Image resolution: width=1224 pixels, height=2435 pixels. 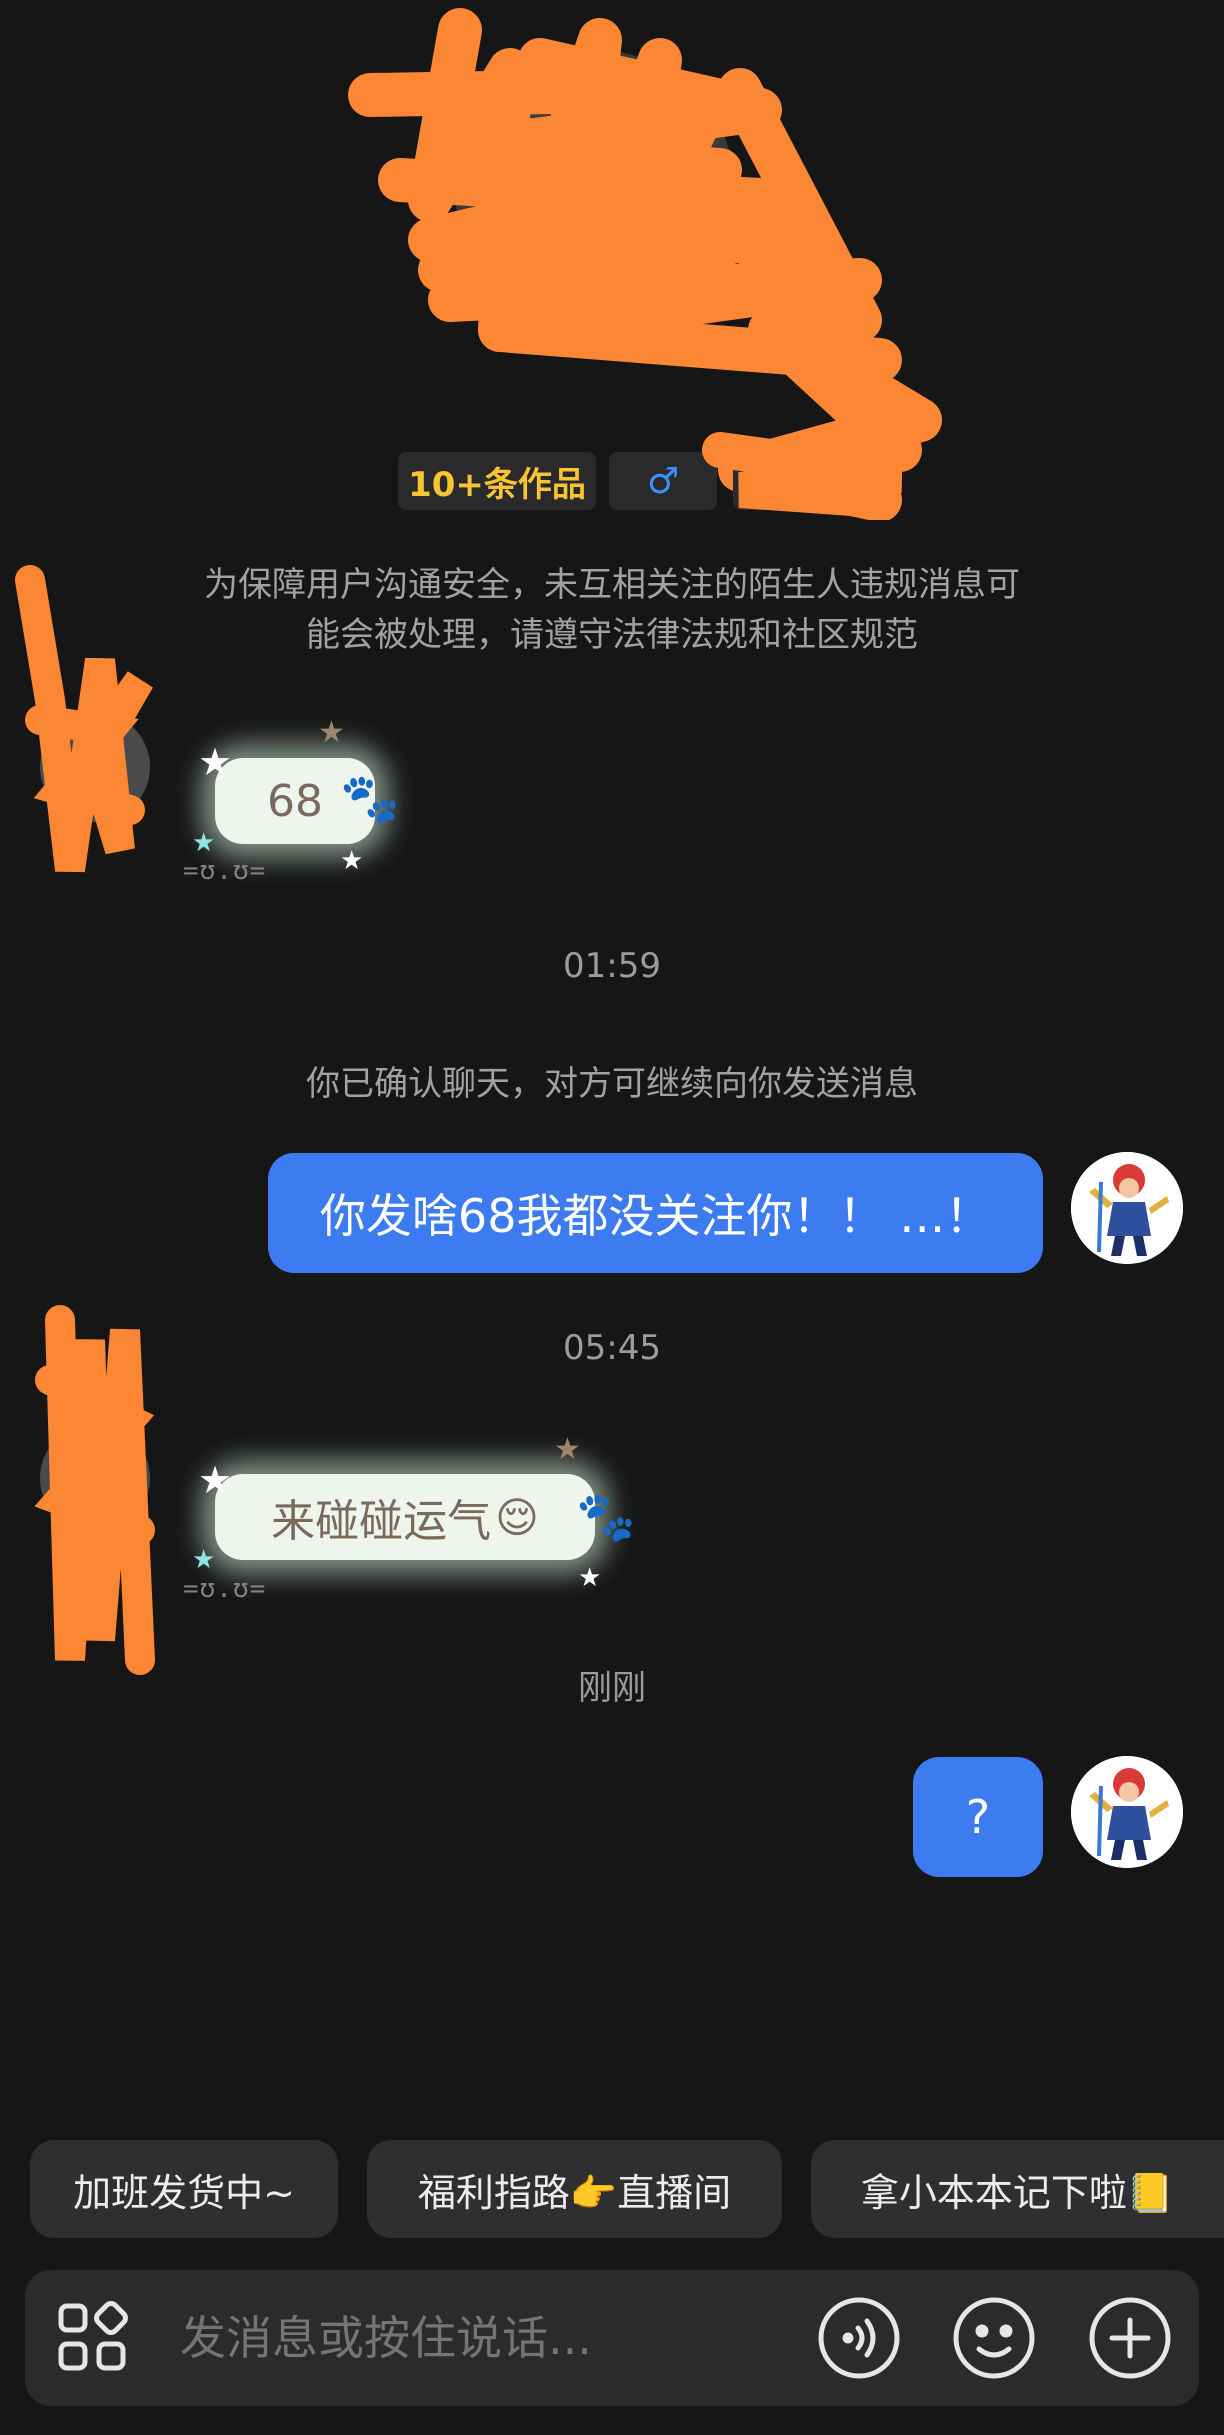 I want to click on quick-reply-chip: 加班发货中~, so click(x=184, y=2189).